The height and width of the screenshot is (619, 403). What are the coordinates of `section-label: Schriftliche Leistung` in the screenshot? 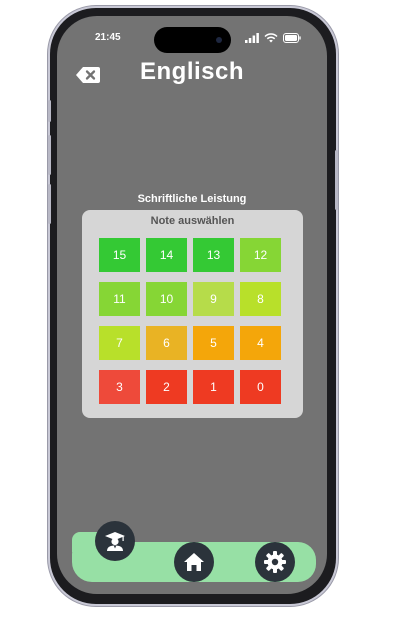 It's located at (192, 199).